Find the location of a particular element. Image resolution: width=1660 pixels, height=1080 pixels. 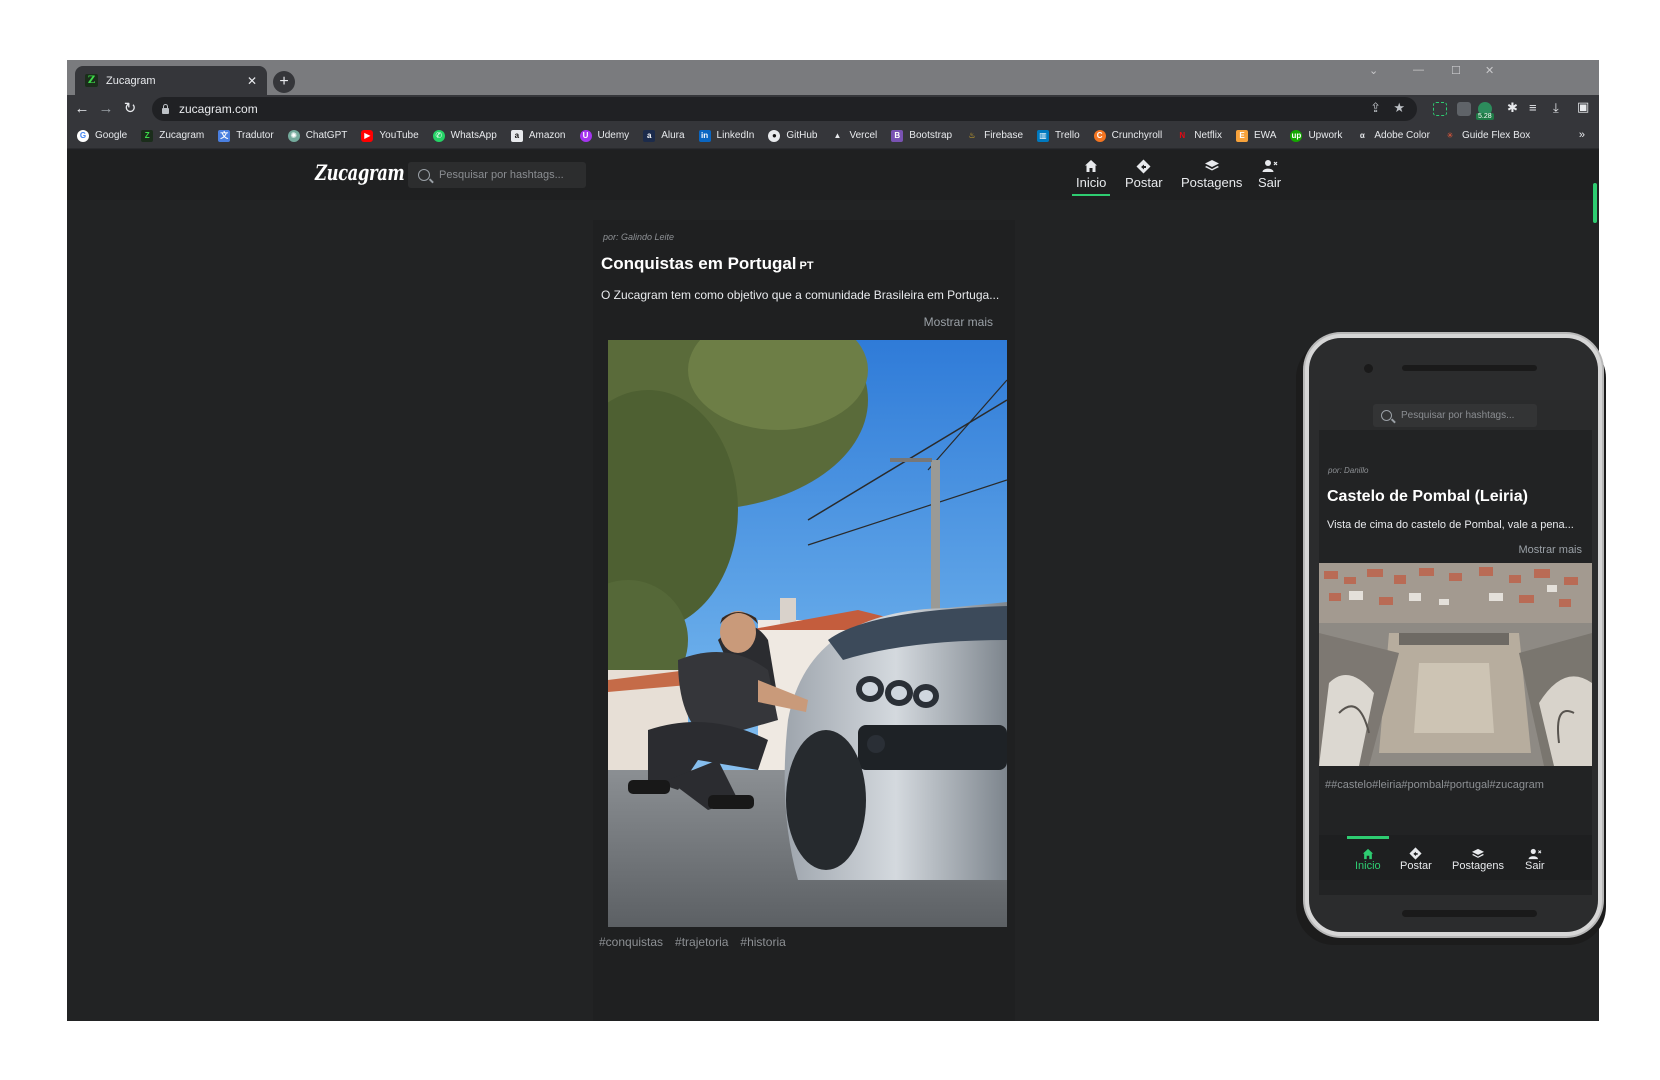

lock-icon is located at coordinates (165, 108).